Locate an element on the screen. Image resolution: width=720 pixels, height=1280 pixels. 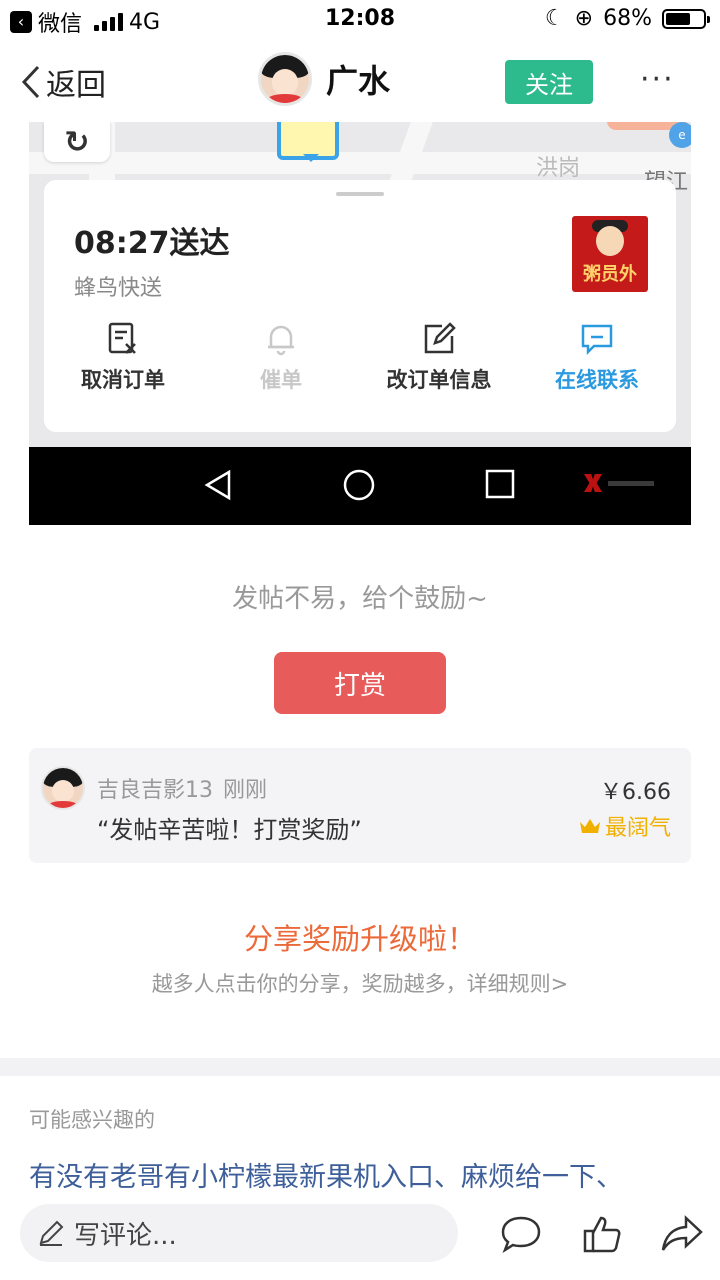
crown-icon is located at coordinates (589, 826).